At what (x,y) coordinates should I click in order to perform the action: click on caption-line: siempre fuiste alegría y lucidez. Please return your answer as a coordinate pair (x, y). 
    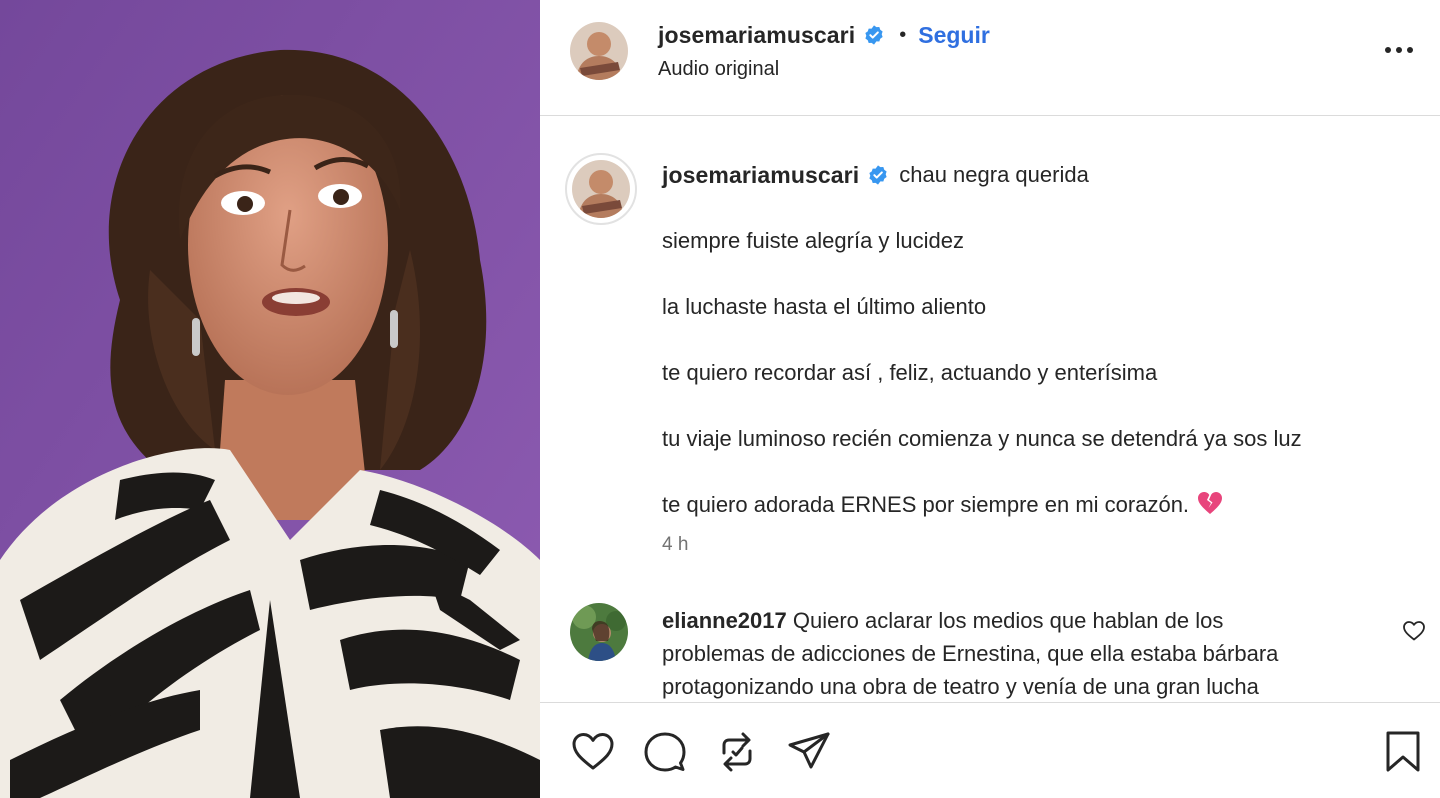
    Looking at the image, I should click on (813, 240).